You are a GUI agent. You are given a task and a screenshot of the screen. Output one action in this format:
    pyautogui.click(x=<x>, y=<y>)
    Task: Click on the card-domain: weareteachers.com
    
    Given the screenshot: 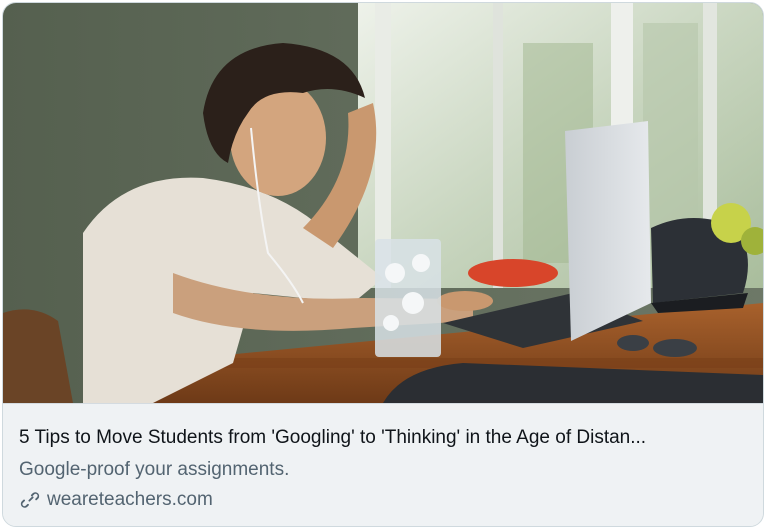 What is the action you would take?
    pyautogui.click(x=130, y=500)
    